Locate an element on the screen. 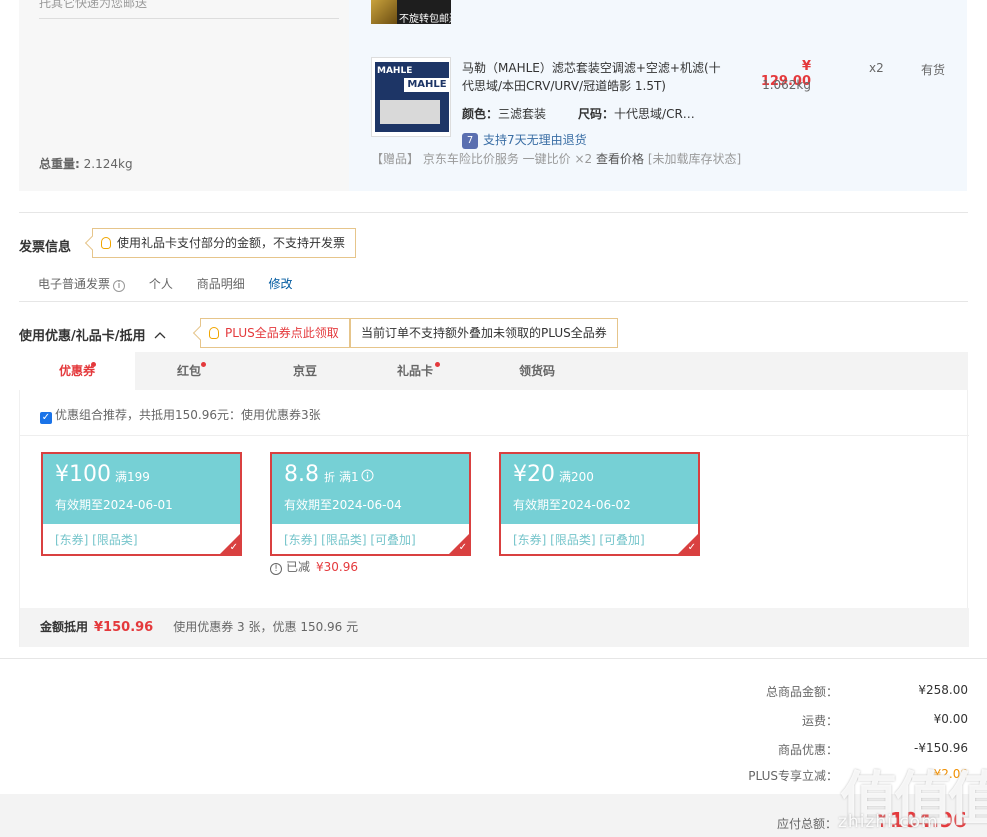 This screenshot has width=987, height=837. coupon-validity: 有效期至2024-06-02 is located at coordinates (572, 505).